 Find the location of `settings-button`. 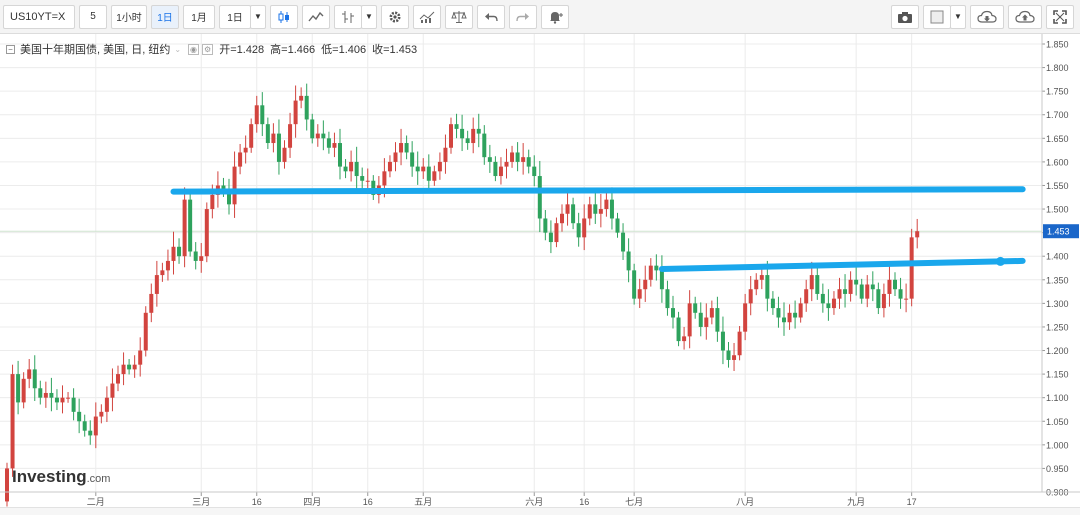

settings-button is located at coordinates (395, 16).